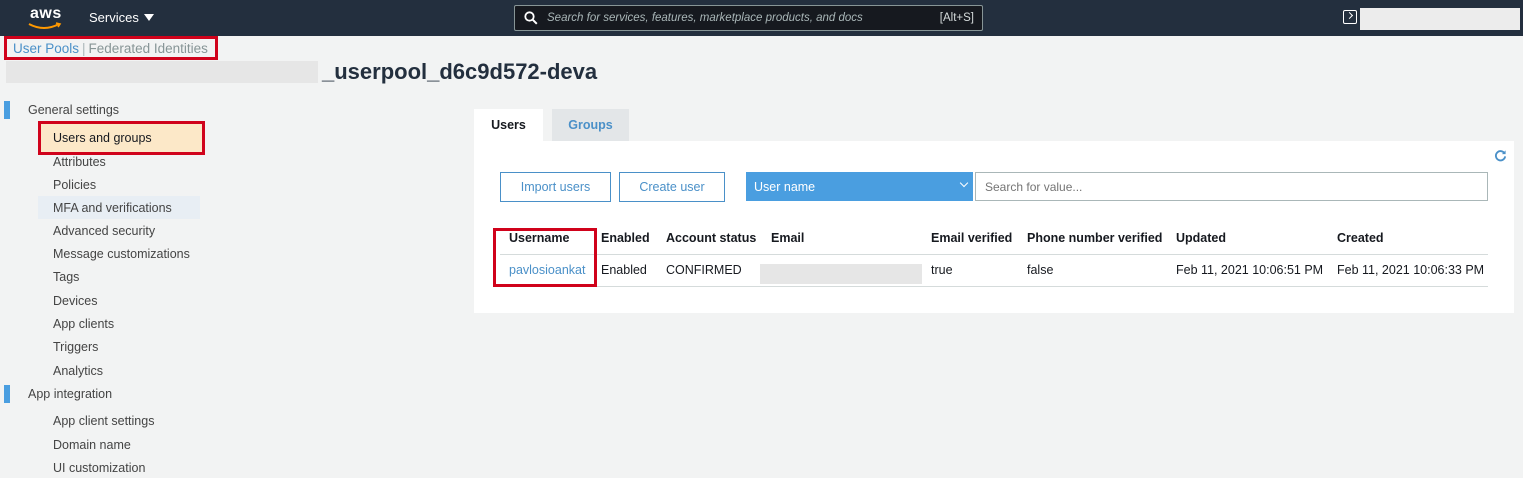 The width and height of the screenshot is (1523, 478). What do you see at coordinates (971, 238) in the screenshot?
I see `col-header-email-verified: Email verified` at bounding box center [971, 238].